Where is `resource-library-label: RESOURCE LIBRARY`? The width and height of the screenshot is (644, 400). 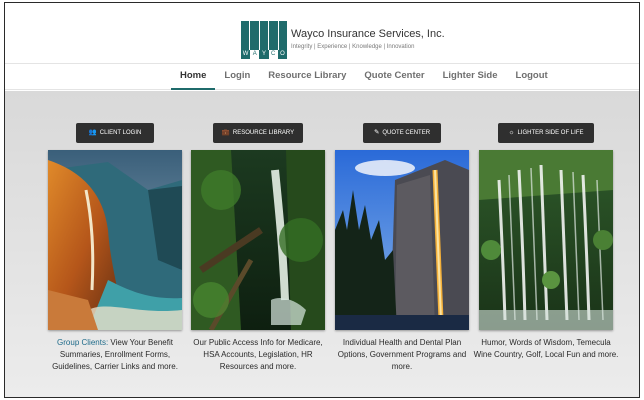 resource-library-label: RESOURCE LIBRARY is located at coordinates (263, 133).